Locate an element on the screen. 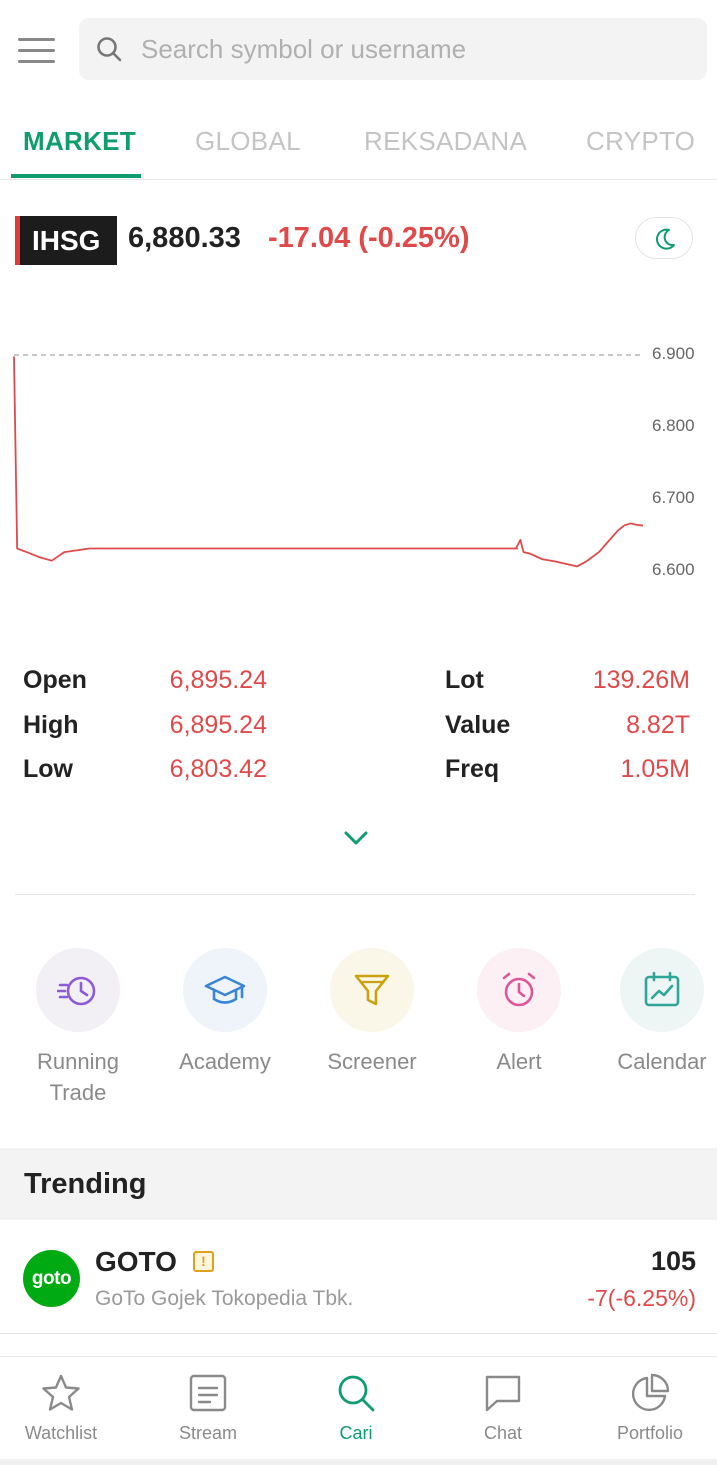  stat-high-label: High is located at coordinates (51, 725).